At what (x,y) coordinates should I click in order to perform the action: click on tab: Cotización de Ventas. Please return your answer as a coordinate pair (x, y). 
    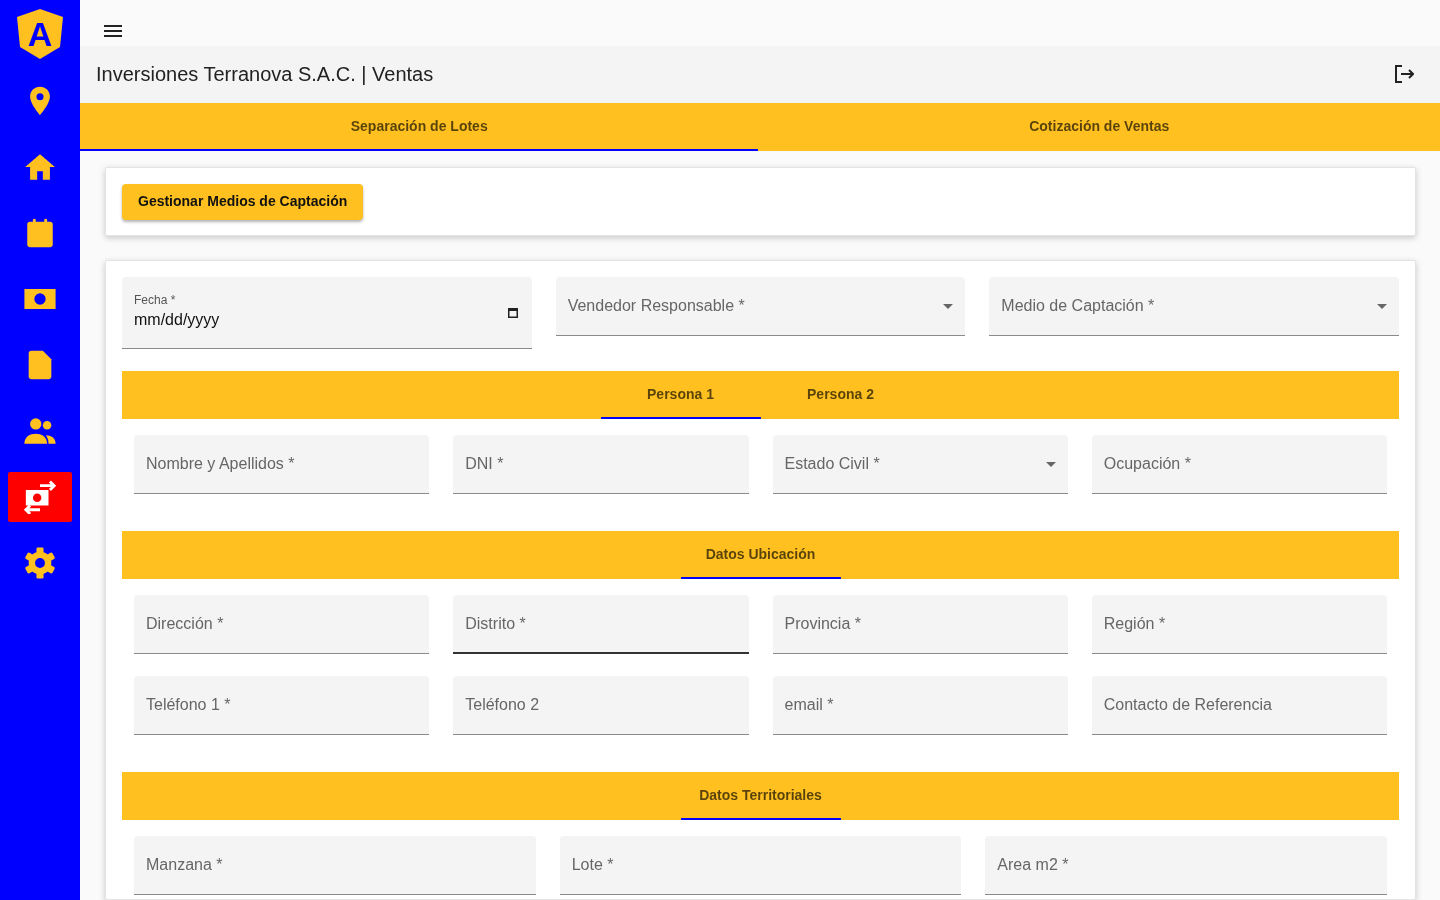
    Looking at the image, I should click on (1099, 127).